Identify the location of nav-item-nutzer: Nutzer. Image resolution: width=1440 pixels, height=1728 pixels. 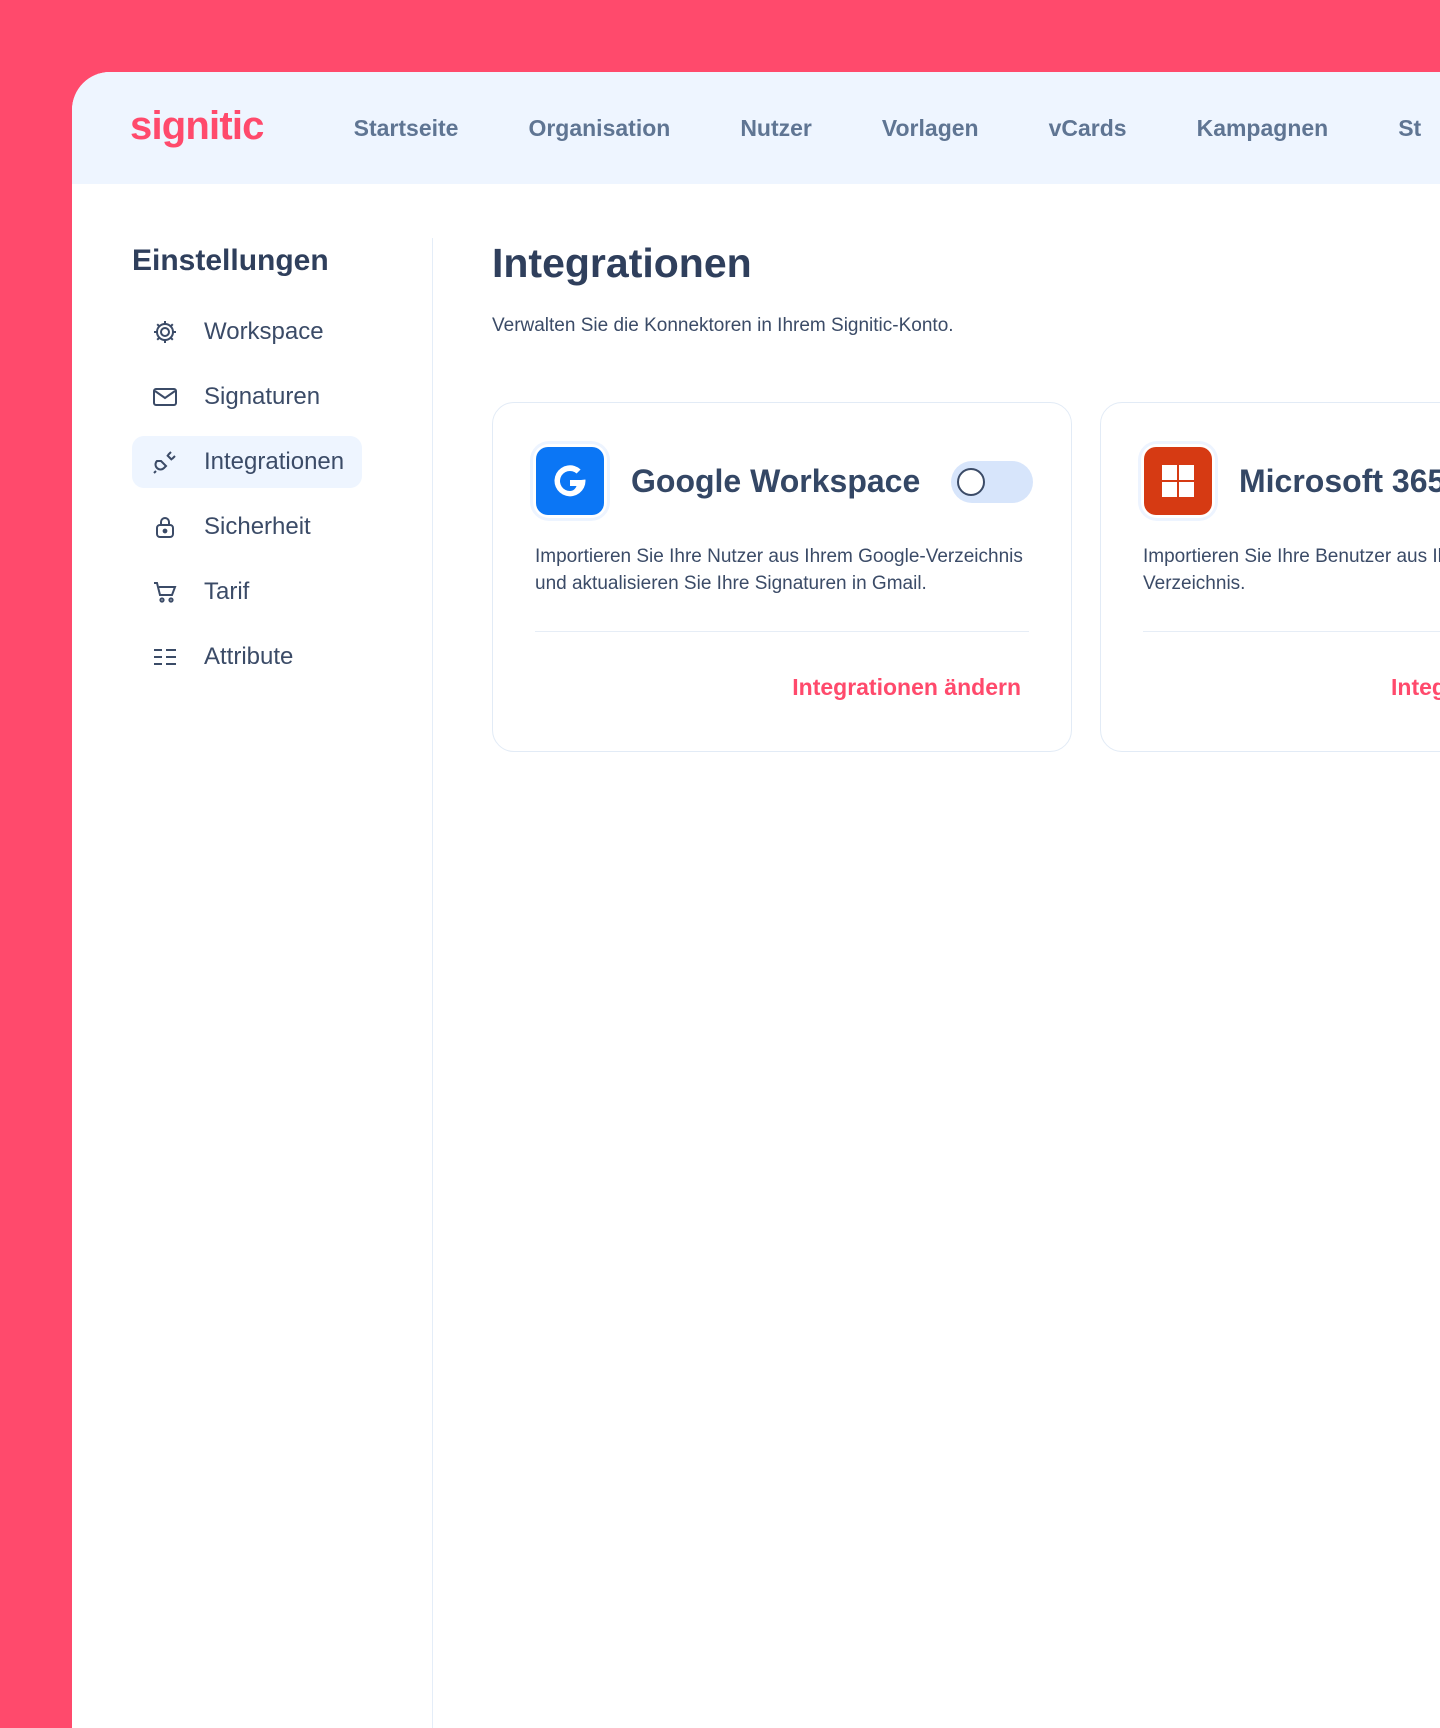
(776, 128).